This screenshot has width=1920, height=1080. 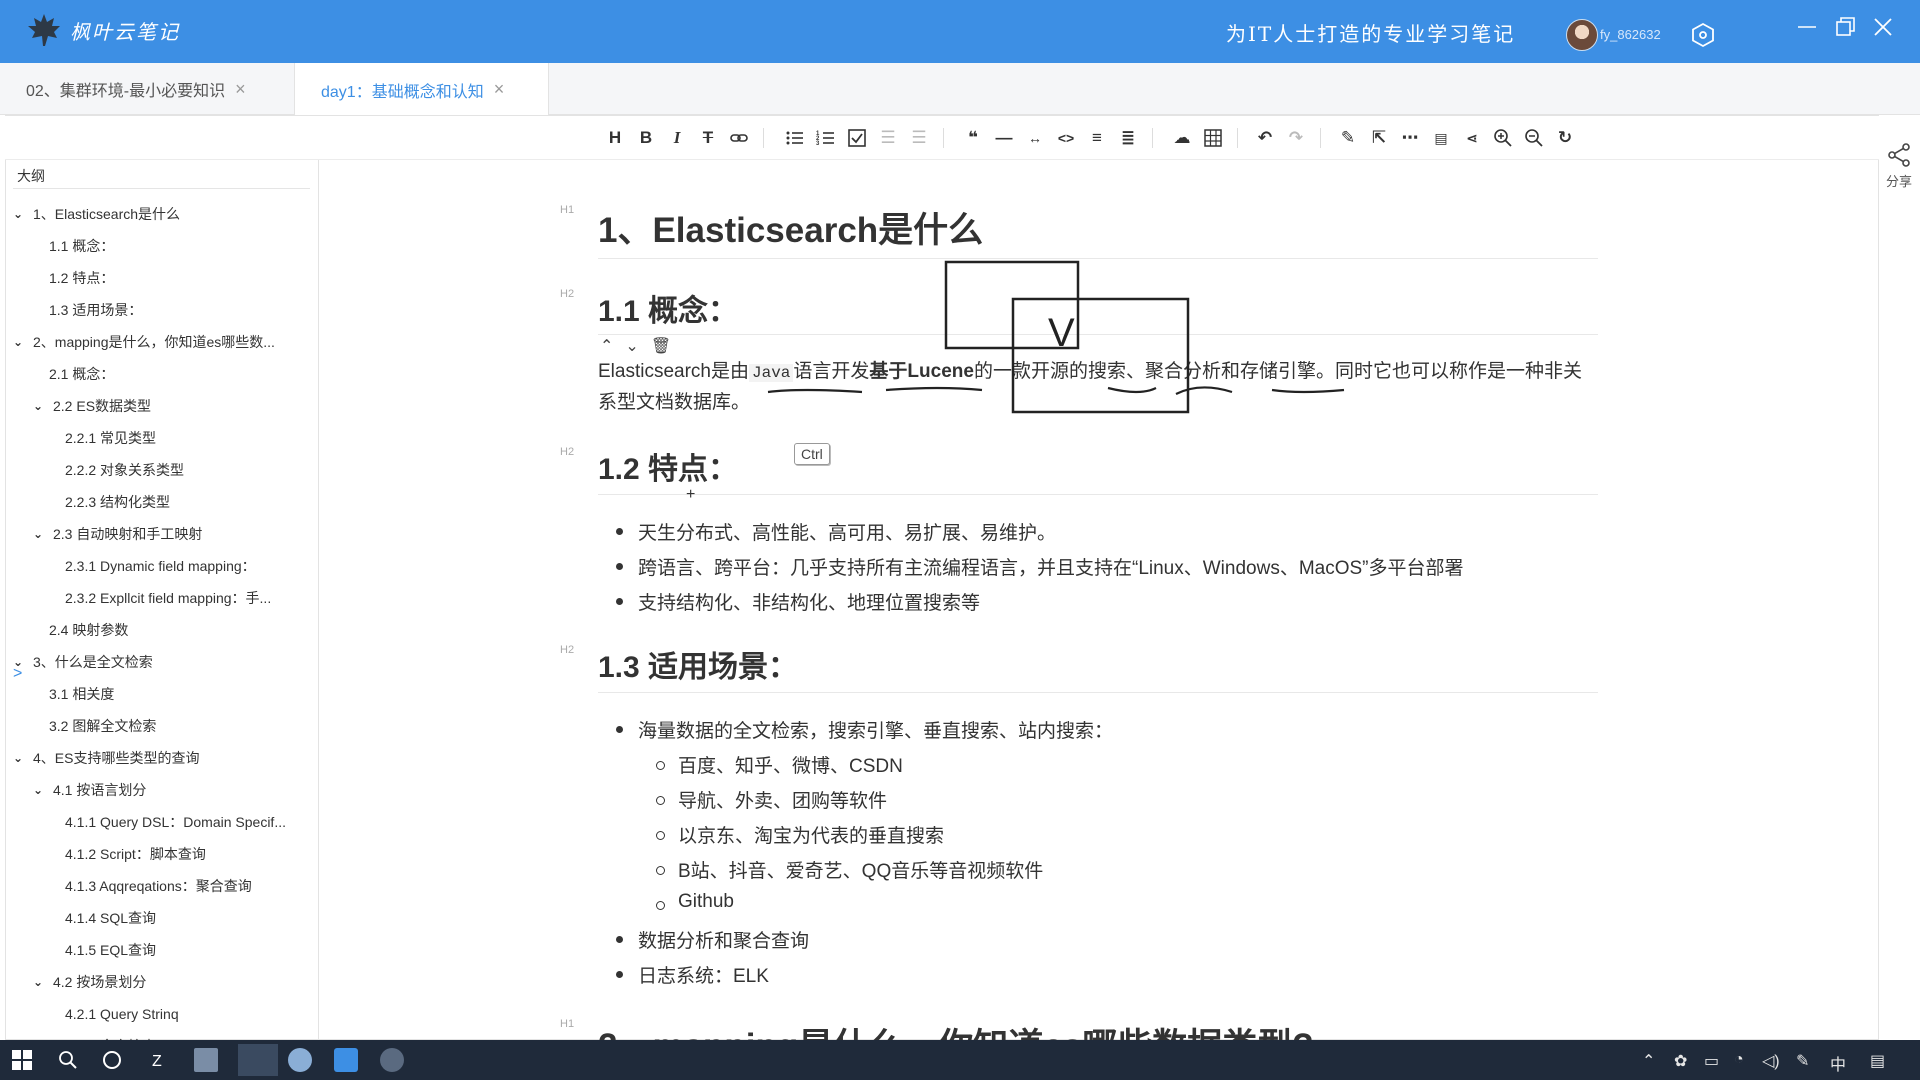 What do you see at coordinates (22, 1060) in the screenshot?
I see `windows-start-icon` at bounding box center [22, 1060].